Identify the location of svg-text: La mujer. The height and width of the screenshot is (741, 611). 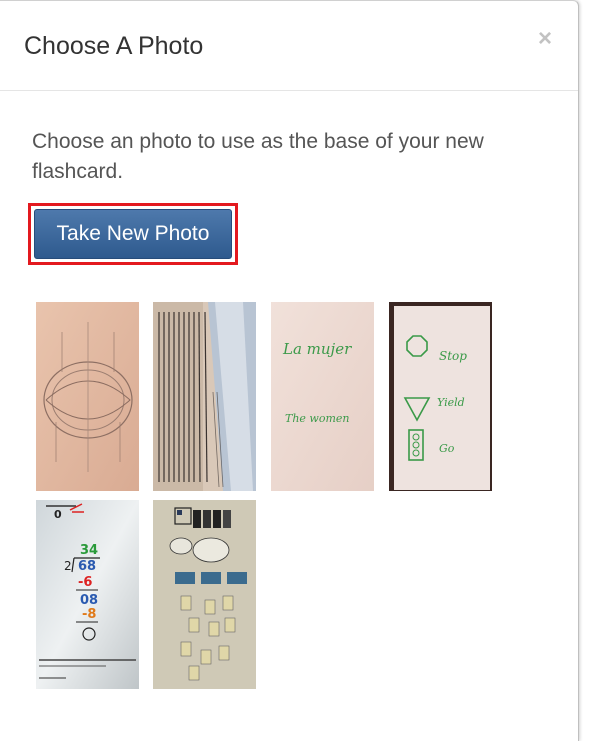
(317, 349).